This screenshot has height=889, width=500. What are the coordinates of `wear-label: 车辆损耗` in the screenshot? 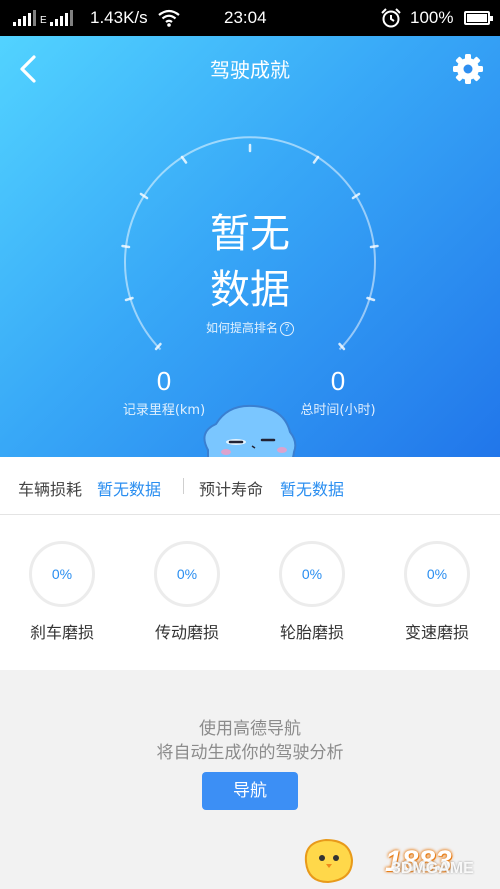 It's located at (50, 489).